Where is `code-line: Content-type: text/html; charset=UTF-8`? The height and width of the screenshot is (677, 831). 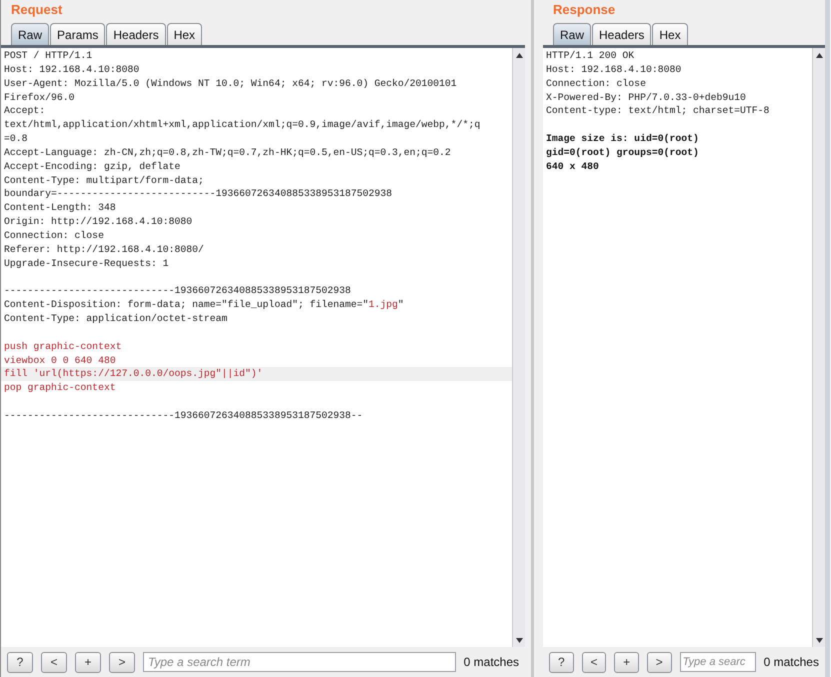 code-line: Content-type: text/html; charset=UTF-8 is located at coordinates (658, 110).